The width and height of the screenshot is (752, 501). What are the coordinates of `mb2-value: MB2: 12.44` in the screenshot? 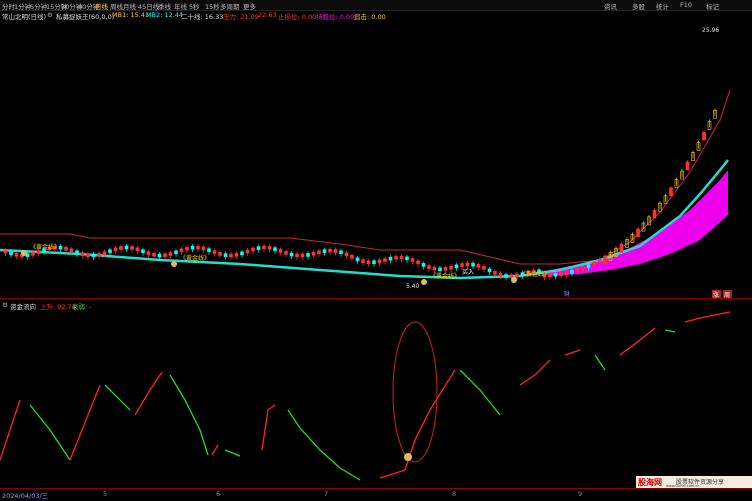 It's located at (165, 15).